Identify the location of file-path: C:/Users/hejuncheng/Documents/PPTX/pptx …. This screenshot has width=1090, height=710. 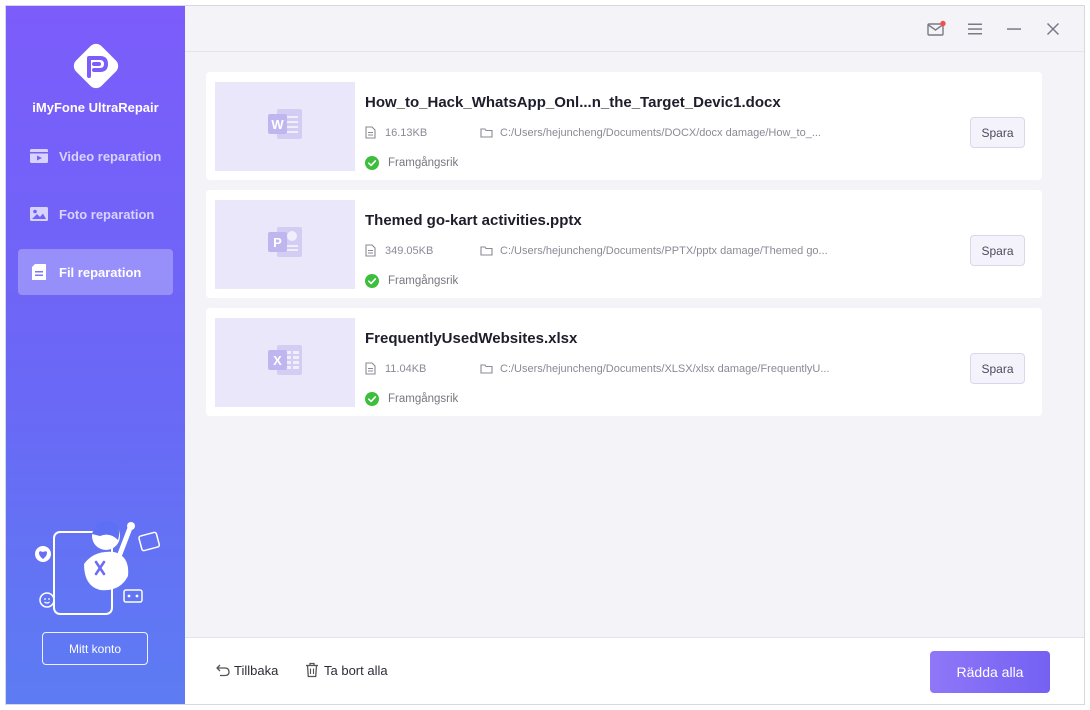
(654, 250).